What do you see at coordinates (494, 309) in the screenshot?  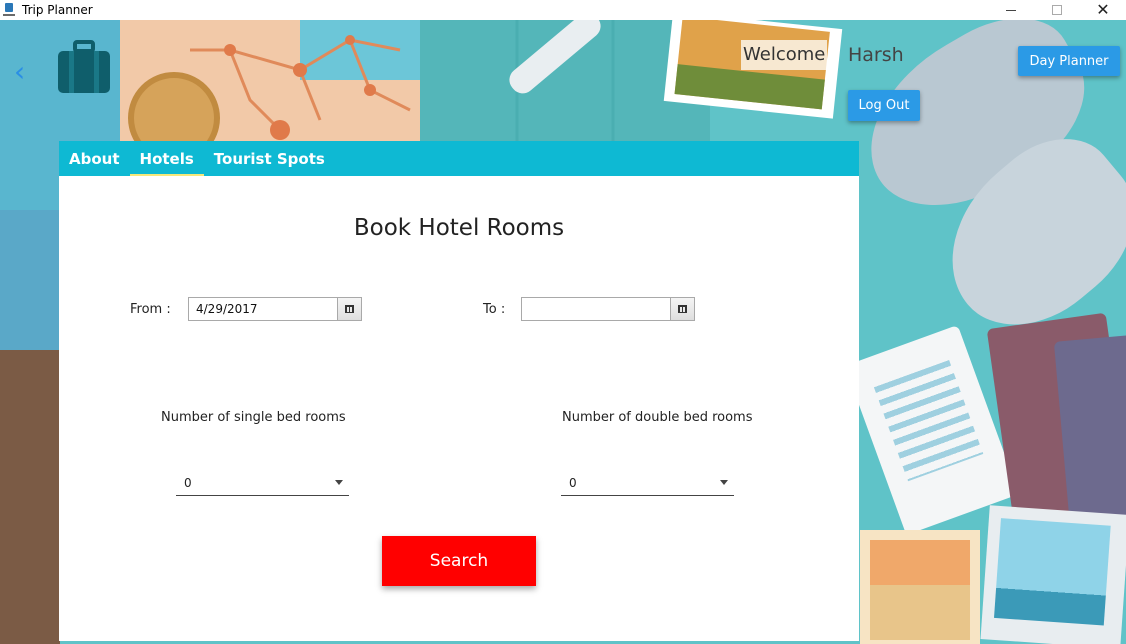 I see `to-label: To :` at bounding box center [494, 309].